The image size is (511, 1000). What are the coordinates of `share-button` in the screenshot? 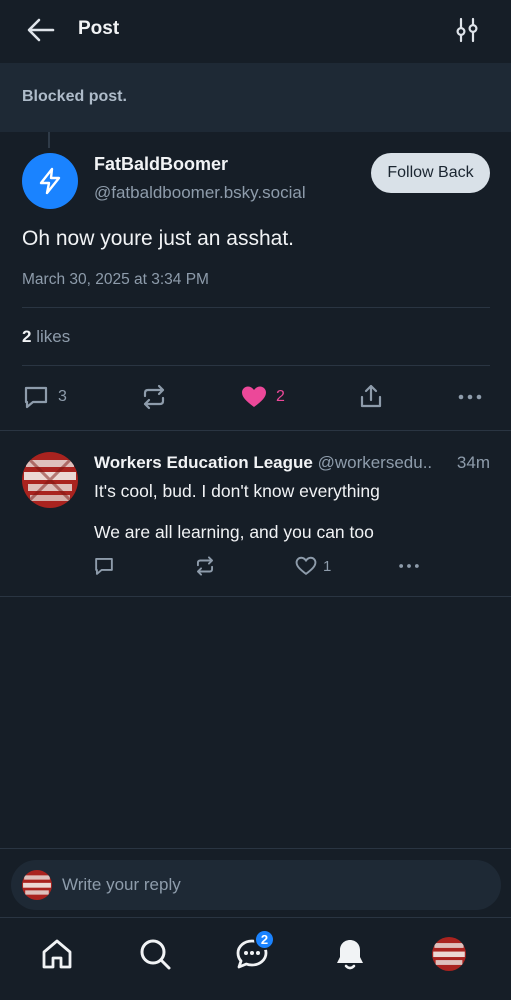 It's located at (371, 396).